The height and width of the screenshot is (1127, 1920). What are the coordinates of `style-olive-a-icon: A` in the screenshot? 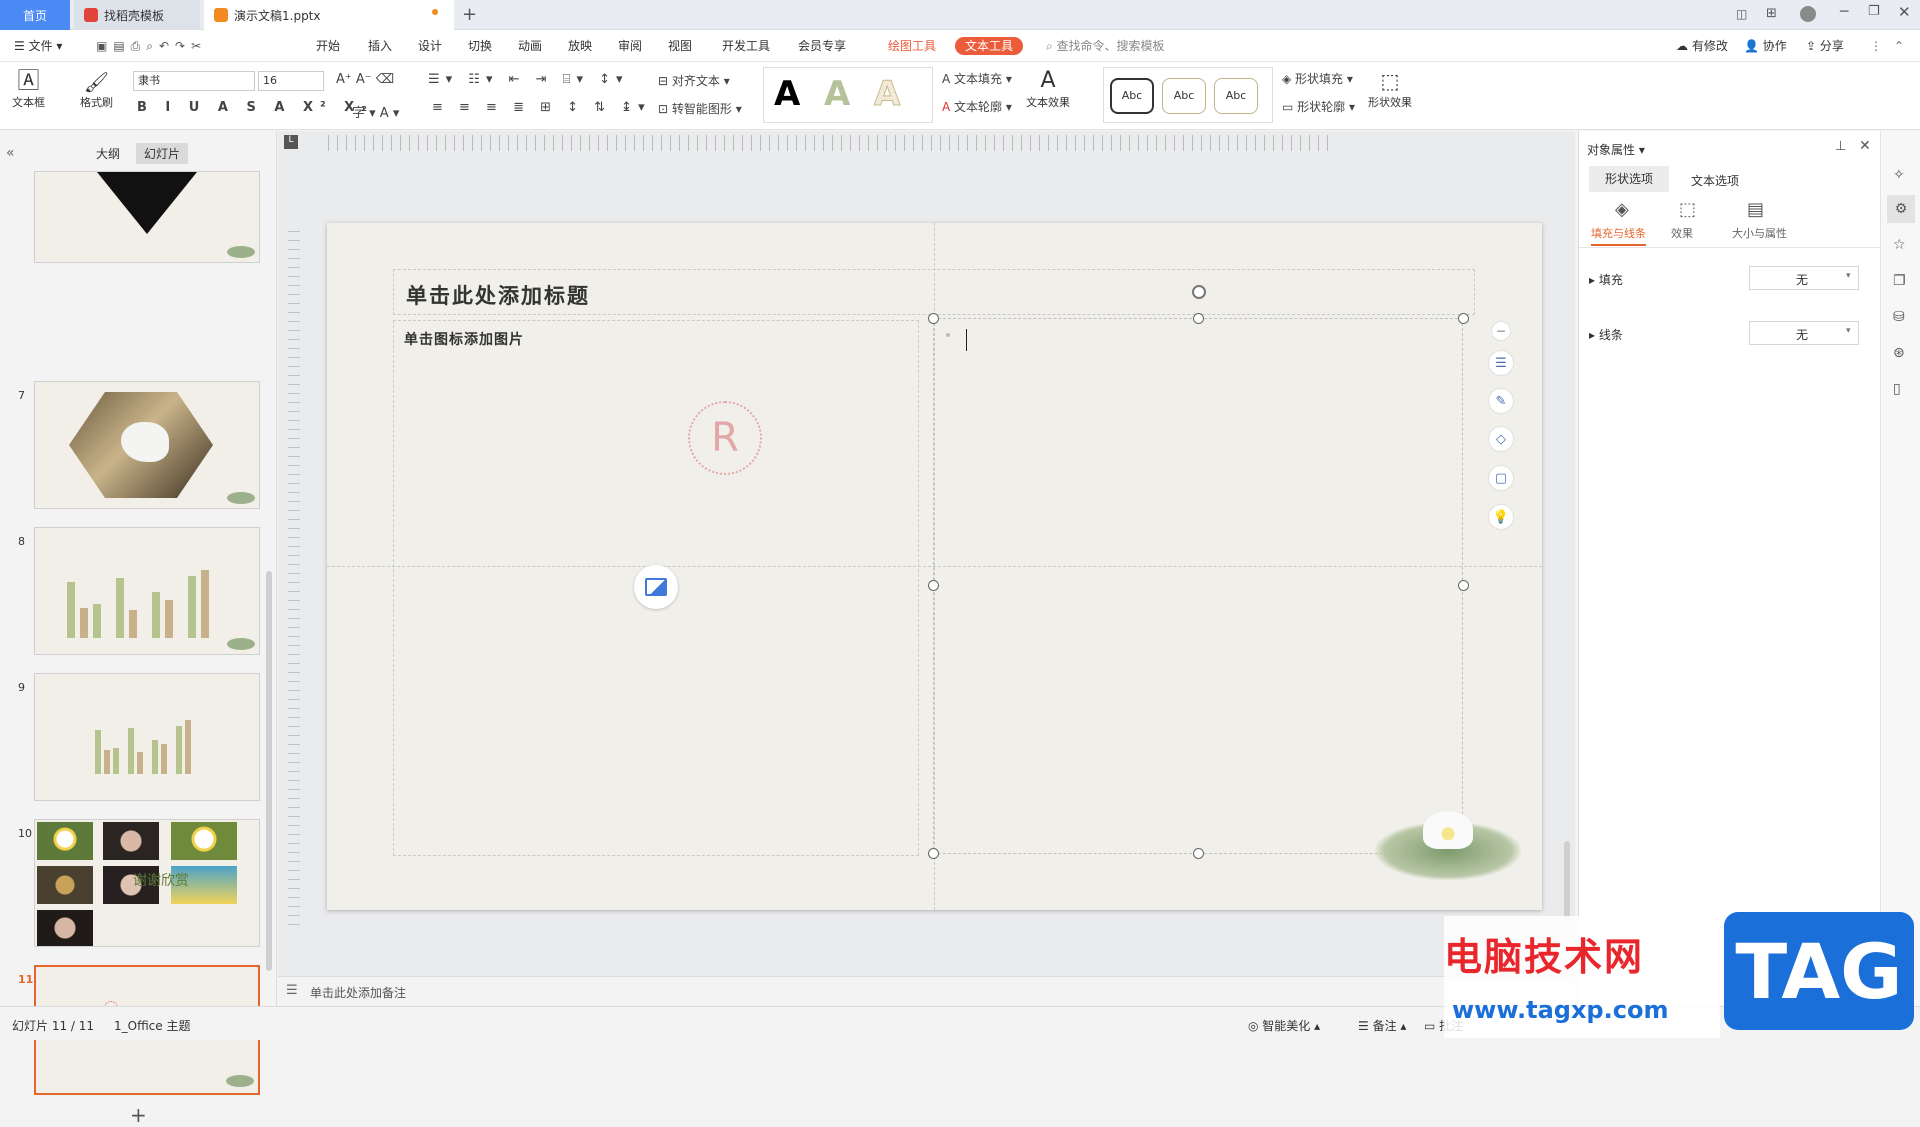 It's located at (837, 94).